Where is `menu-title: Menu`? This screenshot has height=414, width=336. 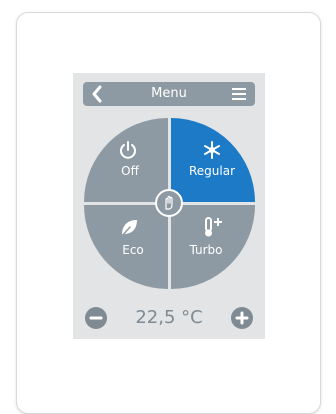 menu-title: Menu is located at coordinates (169, 93).